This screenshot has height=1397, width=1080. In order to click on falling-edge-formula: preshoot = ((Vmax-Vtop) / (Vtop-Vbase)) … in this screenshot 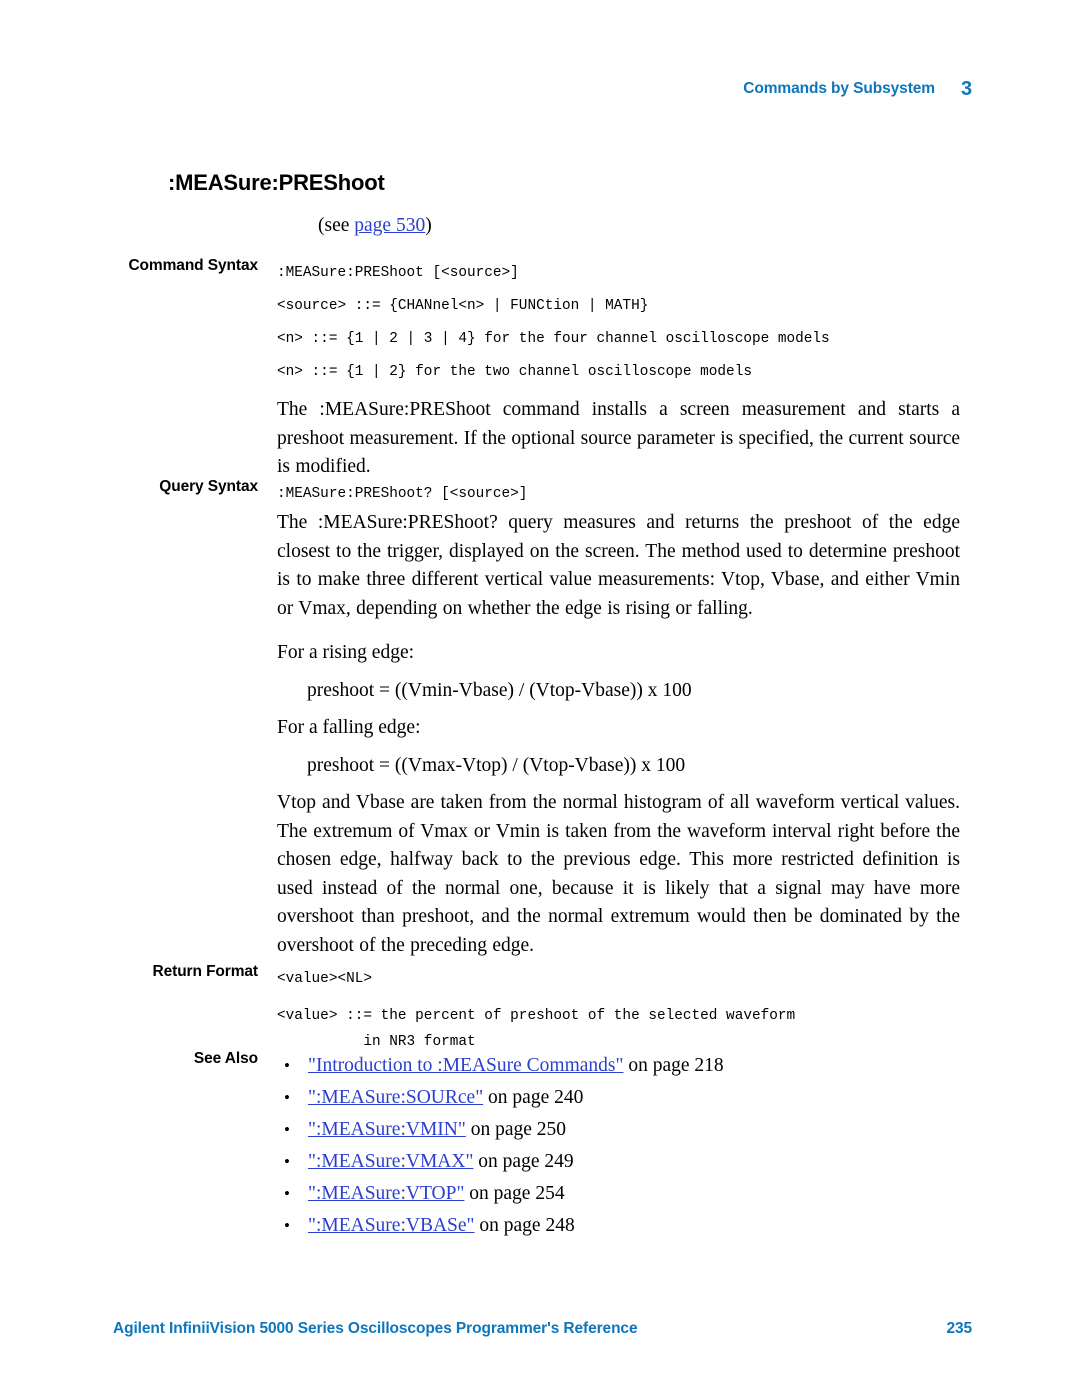, I will do `click(496, 765)`.